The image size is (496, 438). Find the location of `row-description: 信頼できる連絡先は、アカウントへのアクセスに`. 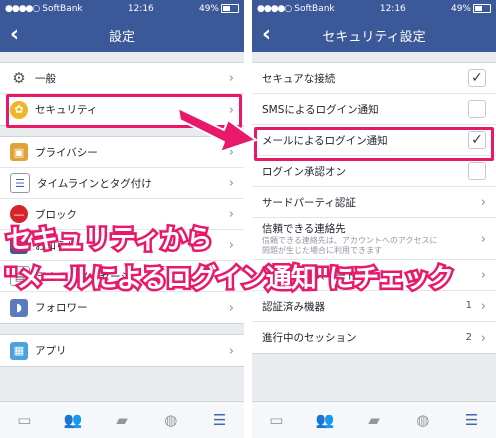

row-description: 信頼できる連絡先は、アカウントへのアクセスに is located at coordinates (350, 240).